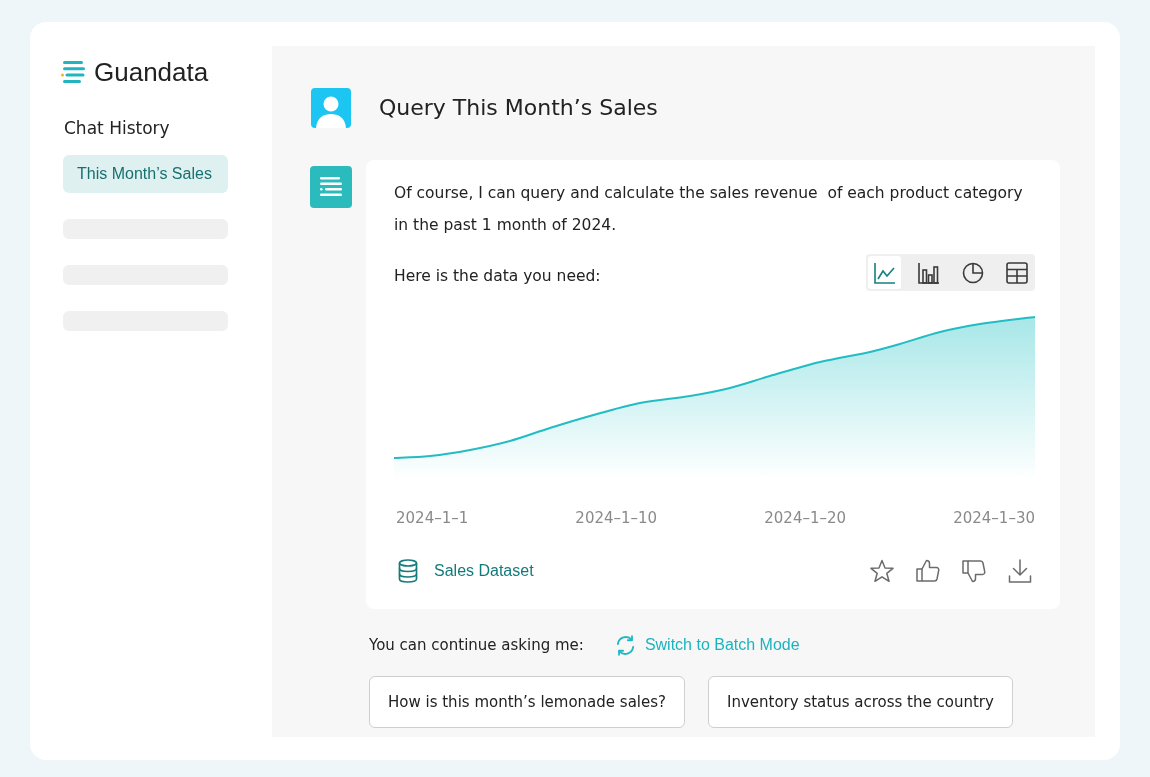  Describe the element at coordinates (151, 72) in the screenshot. I see `logo-text: Guandata` at that location.